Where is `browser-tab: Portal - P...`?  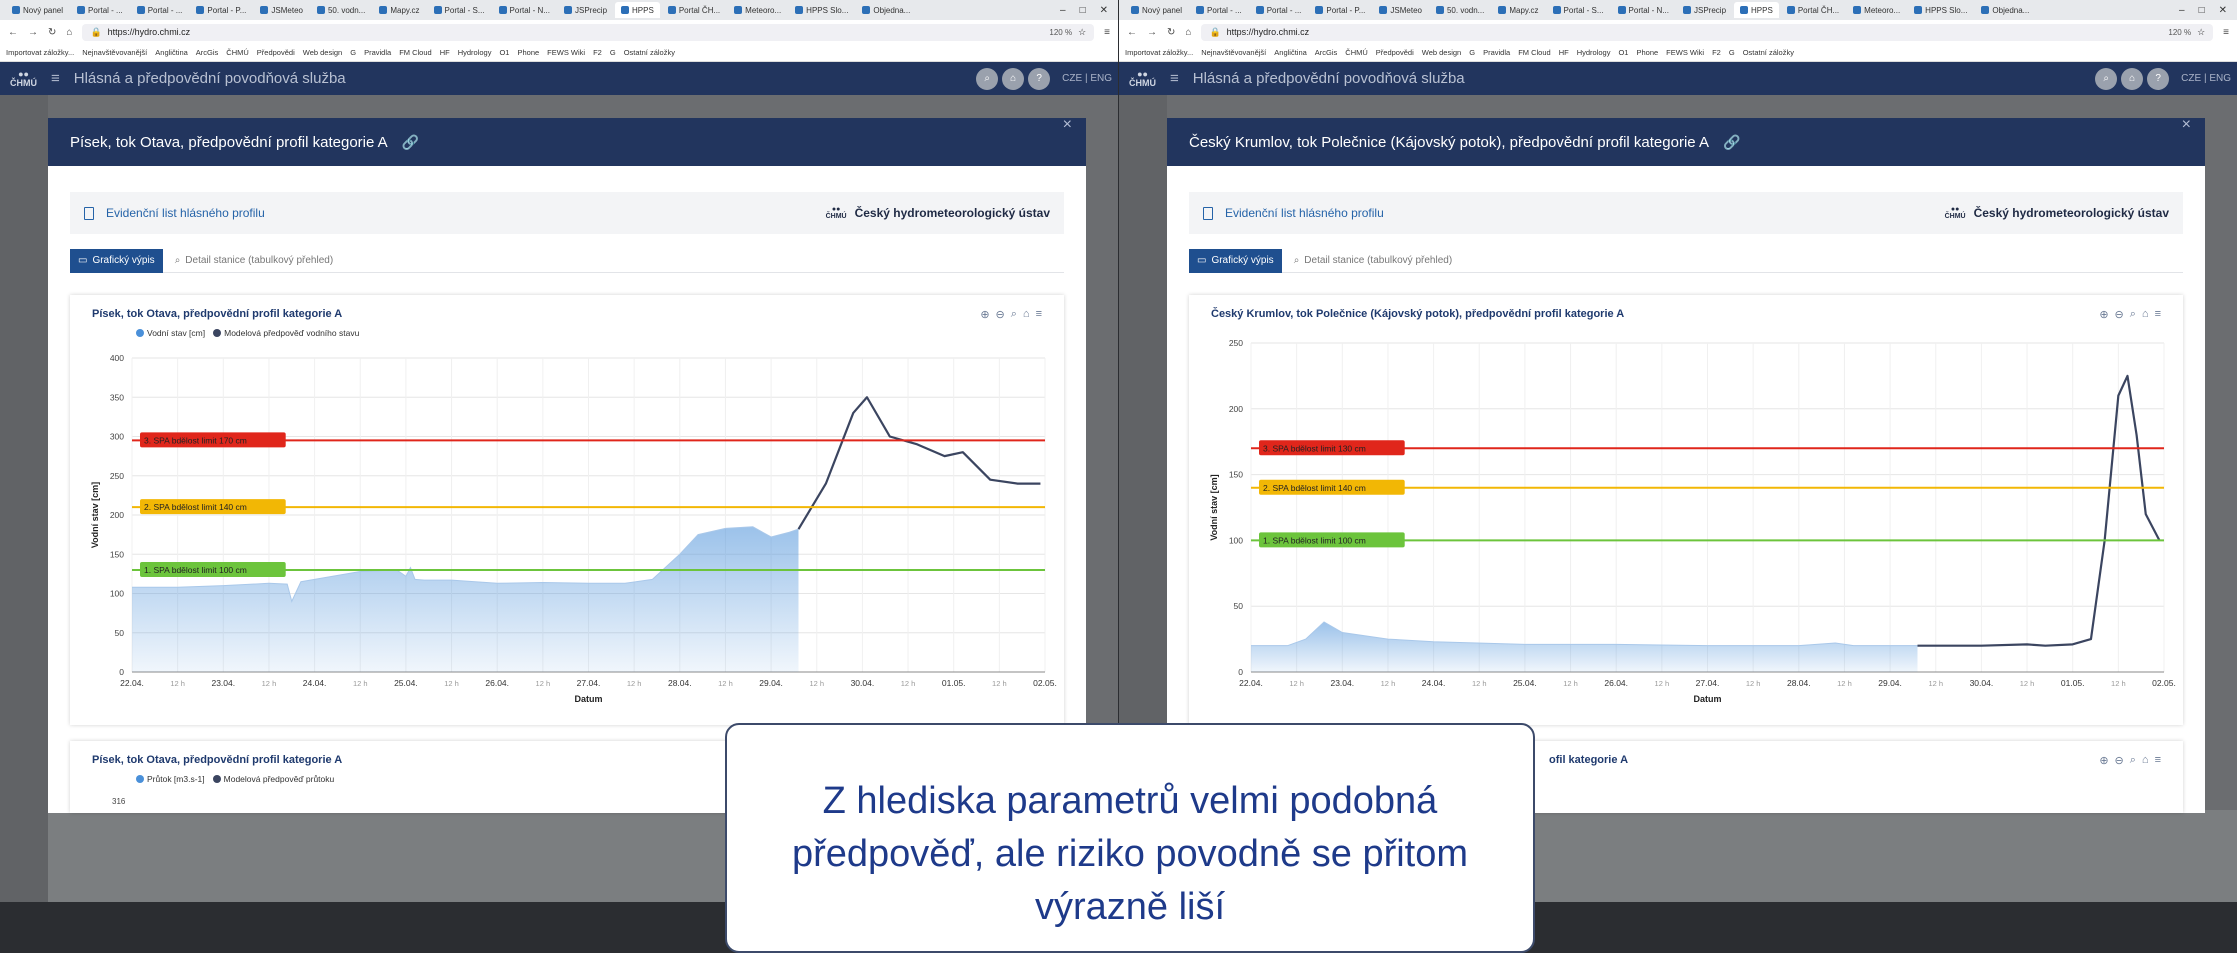
browser-tab: Portal - P... is located at coordinates (221, 10).